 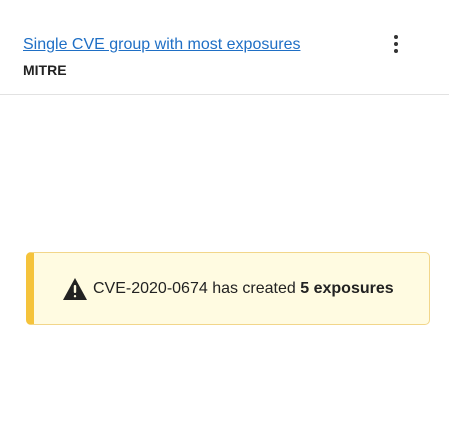 What do you see at coordinates (347, 288) in the screenshot?
I see `exposure-count: 5 exposures` at bounding box center [347, 288].